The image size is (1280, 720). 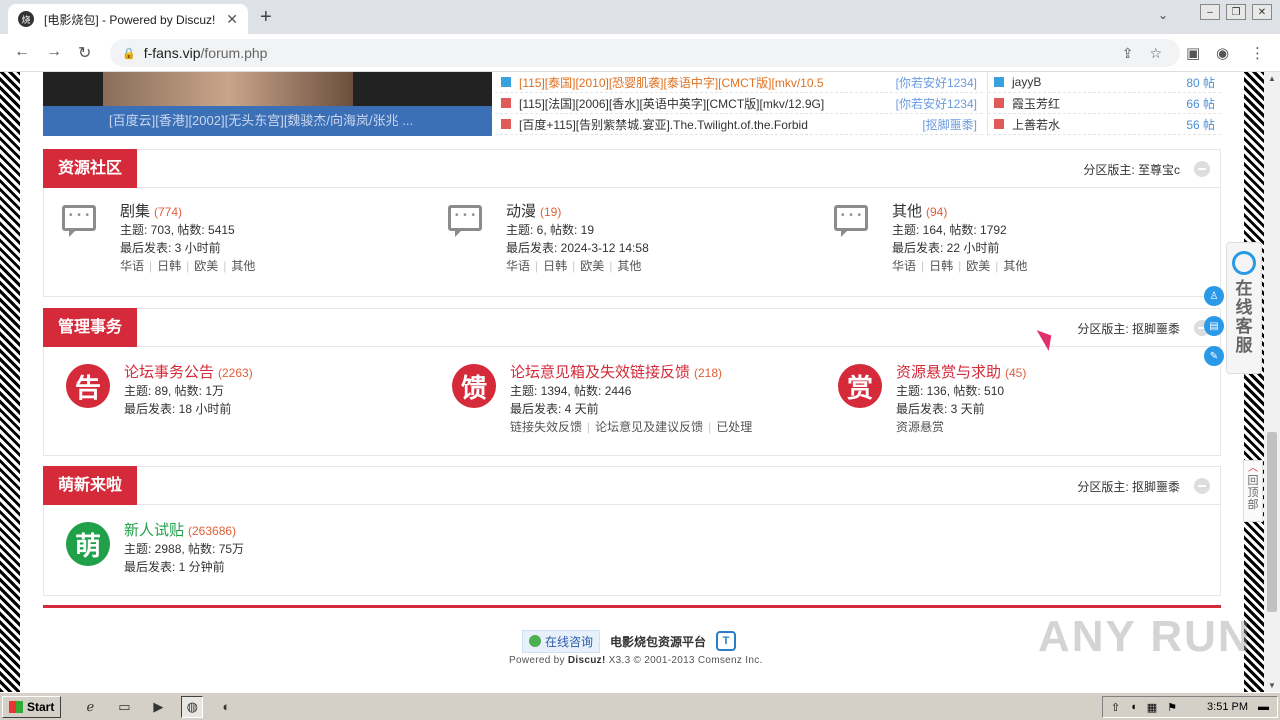 What do you see at coordinates (521, 211) in the screenshot?
I see `forum-name: 动漫` at bounding box center [521, 211].